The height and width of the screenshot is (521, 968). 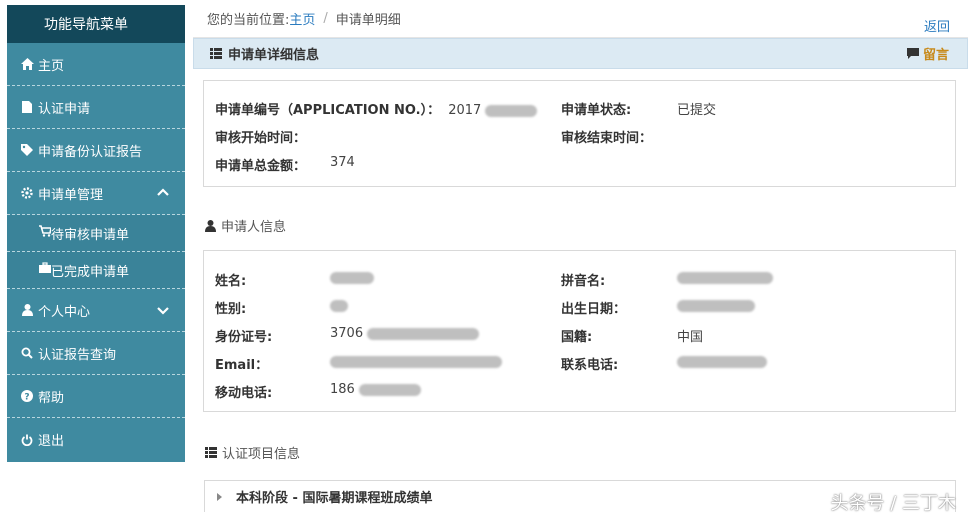 What do you see at coordinates (342, 389) in the screenshot?
I see `mobile-value: 186` at bounding box center [342, 389].